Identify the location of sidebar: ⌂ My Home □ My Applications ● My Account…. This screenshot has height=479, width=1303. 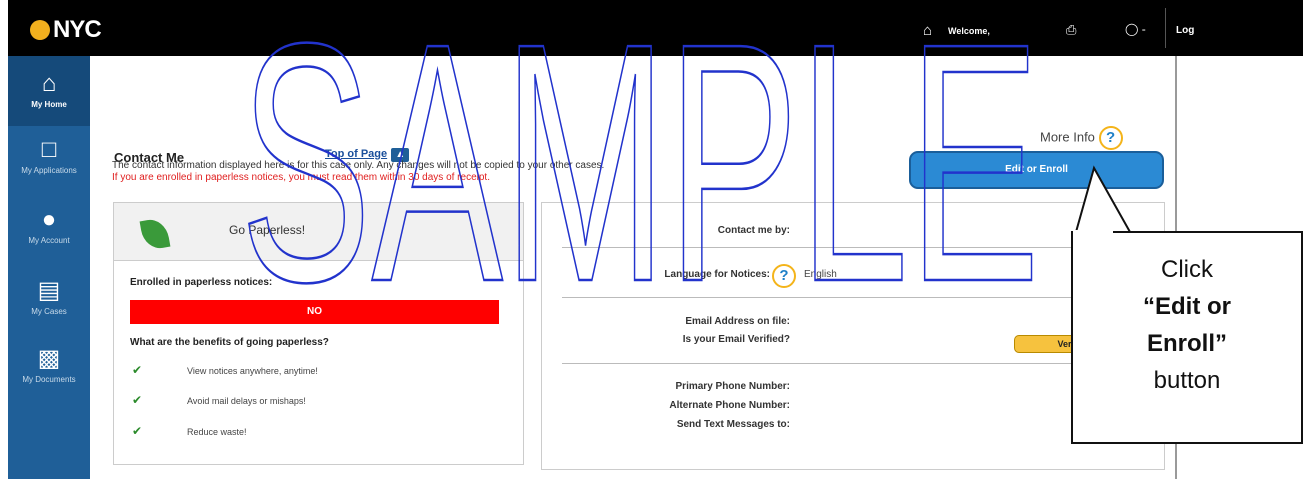
(49, 267).